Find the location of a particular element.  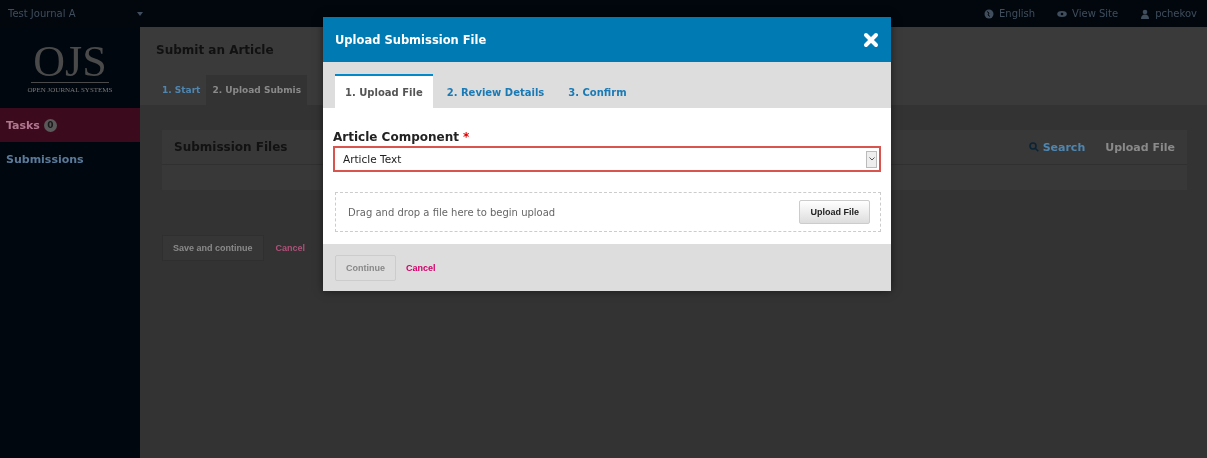

step-tab: 3. Confirm is located at coordinates (597, 91).